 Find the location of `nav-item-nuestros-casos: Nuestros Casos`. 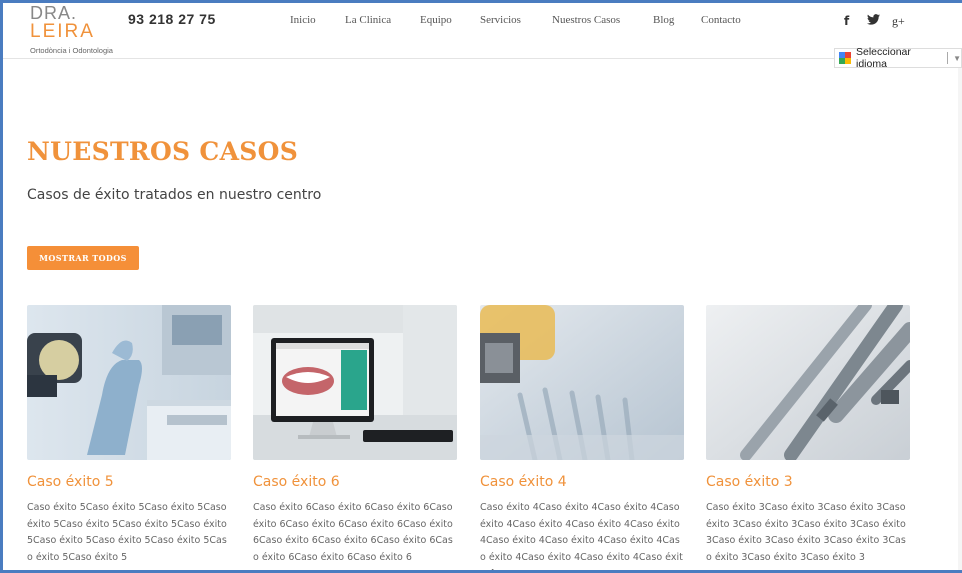

nav-item-nuestros-casos: Nuestros Casos is located at coordinates (586, 20).